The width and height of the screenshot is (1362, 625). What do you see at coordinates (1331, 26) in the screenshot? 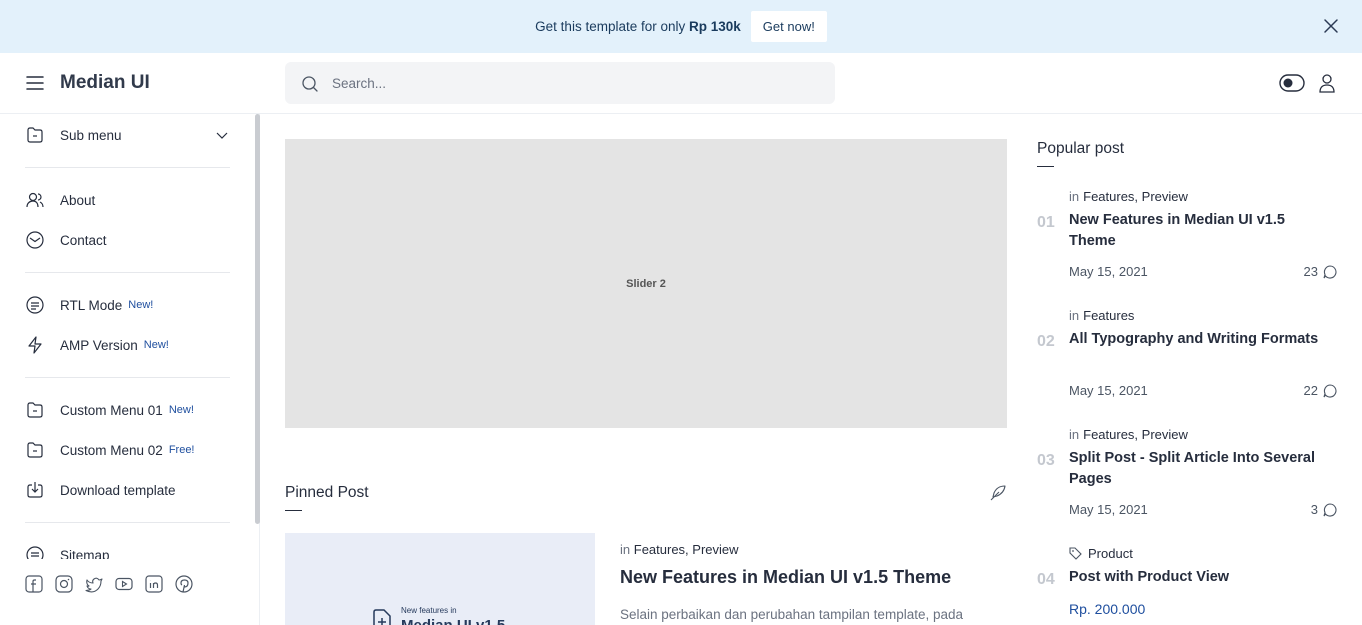
I see `close-icon` at bounding box center [1331, 26].